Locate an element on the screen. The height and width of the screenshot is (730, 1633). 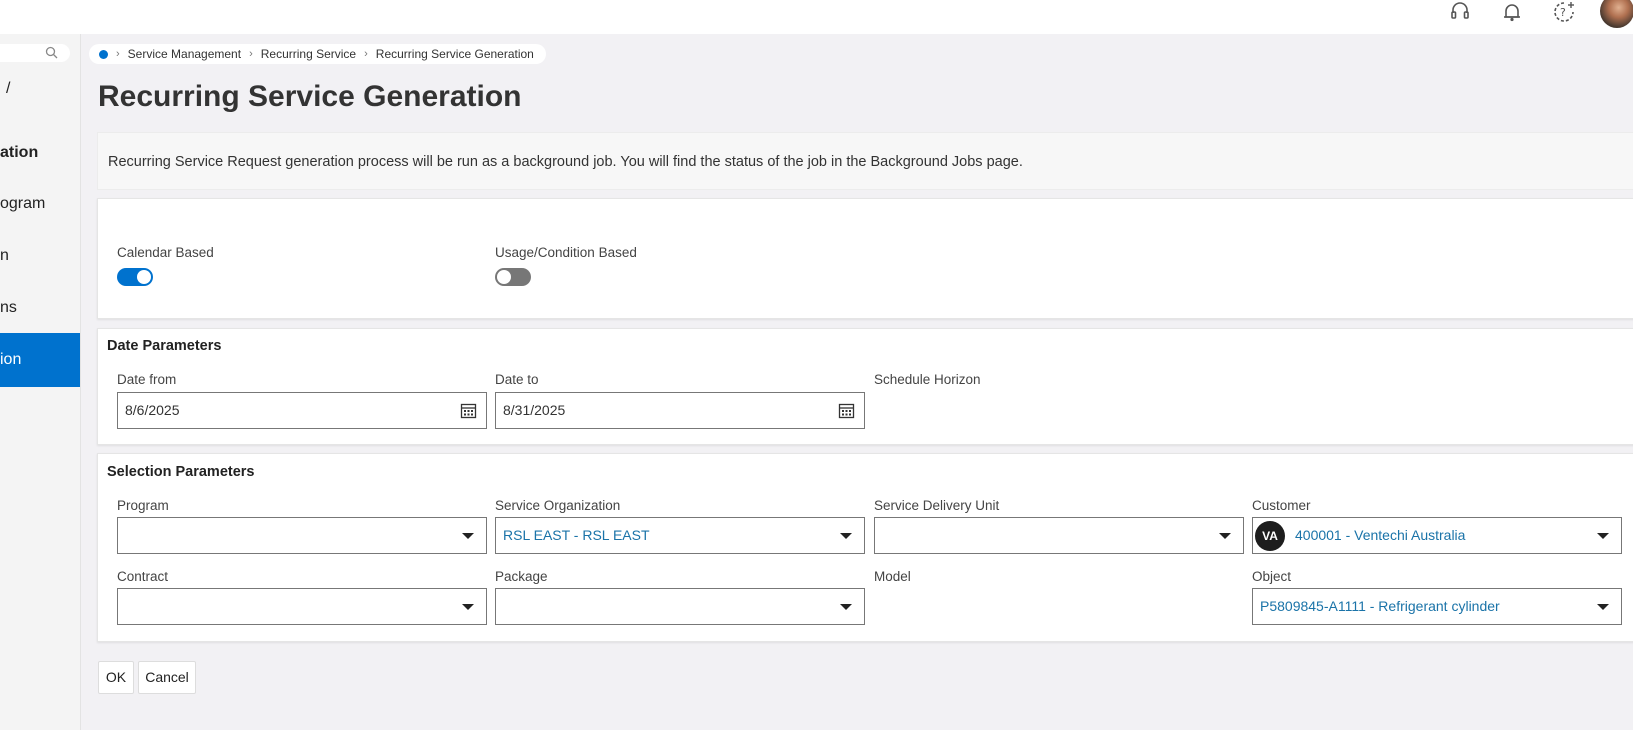
breadcrumb-item-recurring-service: Recurring Service is located at coordinates (308, 54).